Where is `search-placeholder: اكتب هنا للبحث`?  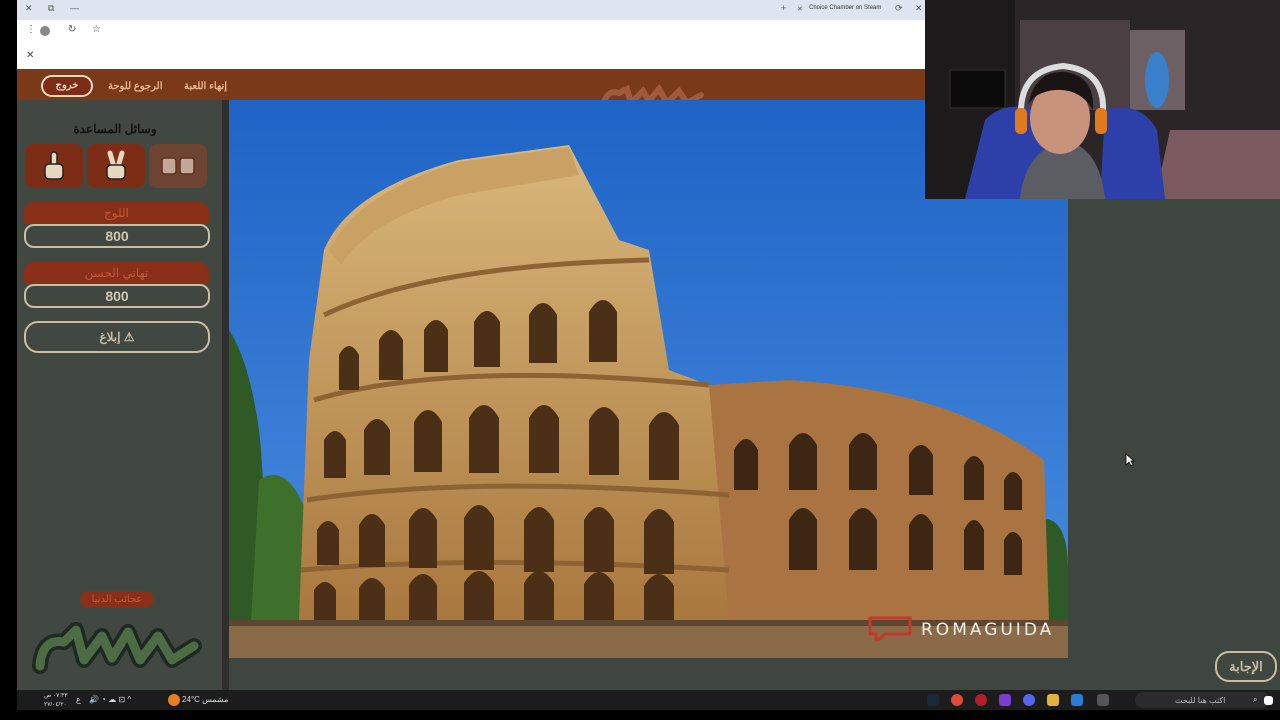
search-placeholder: اكتب هنا للبحث is located at coordinates (1200, 700).